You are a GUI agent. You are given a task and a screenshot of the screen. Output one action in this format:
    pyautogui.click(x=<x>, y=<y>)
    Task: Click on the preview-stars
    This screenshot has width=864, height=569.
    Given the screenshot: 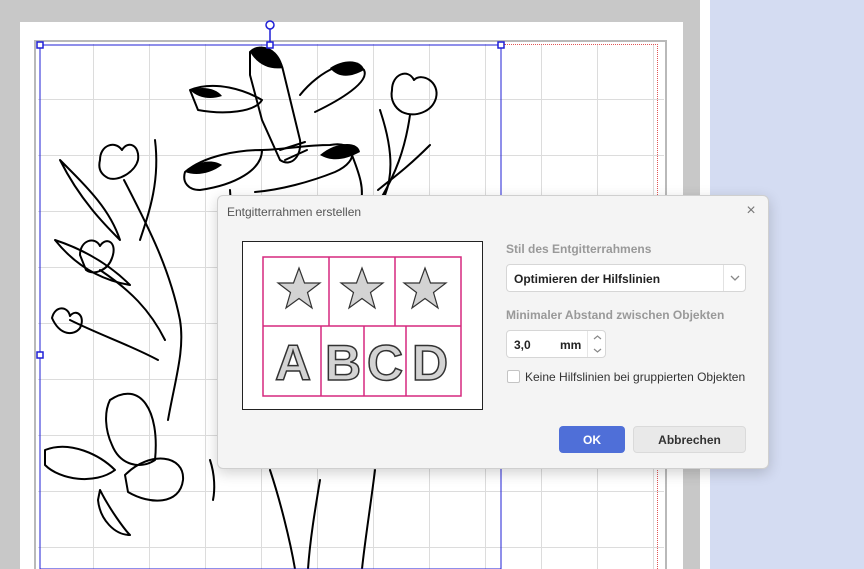 What is the action you would take?
    pyautogui.click(x=362, y=288)
    